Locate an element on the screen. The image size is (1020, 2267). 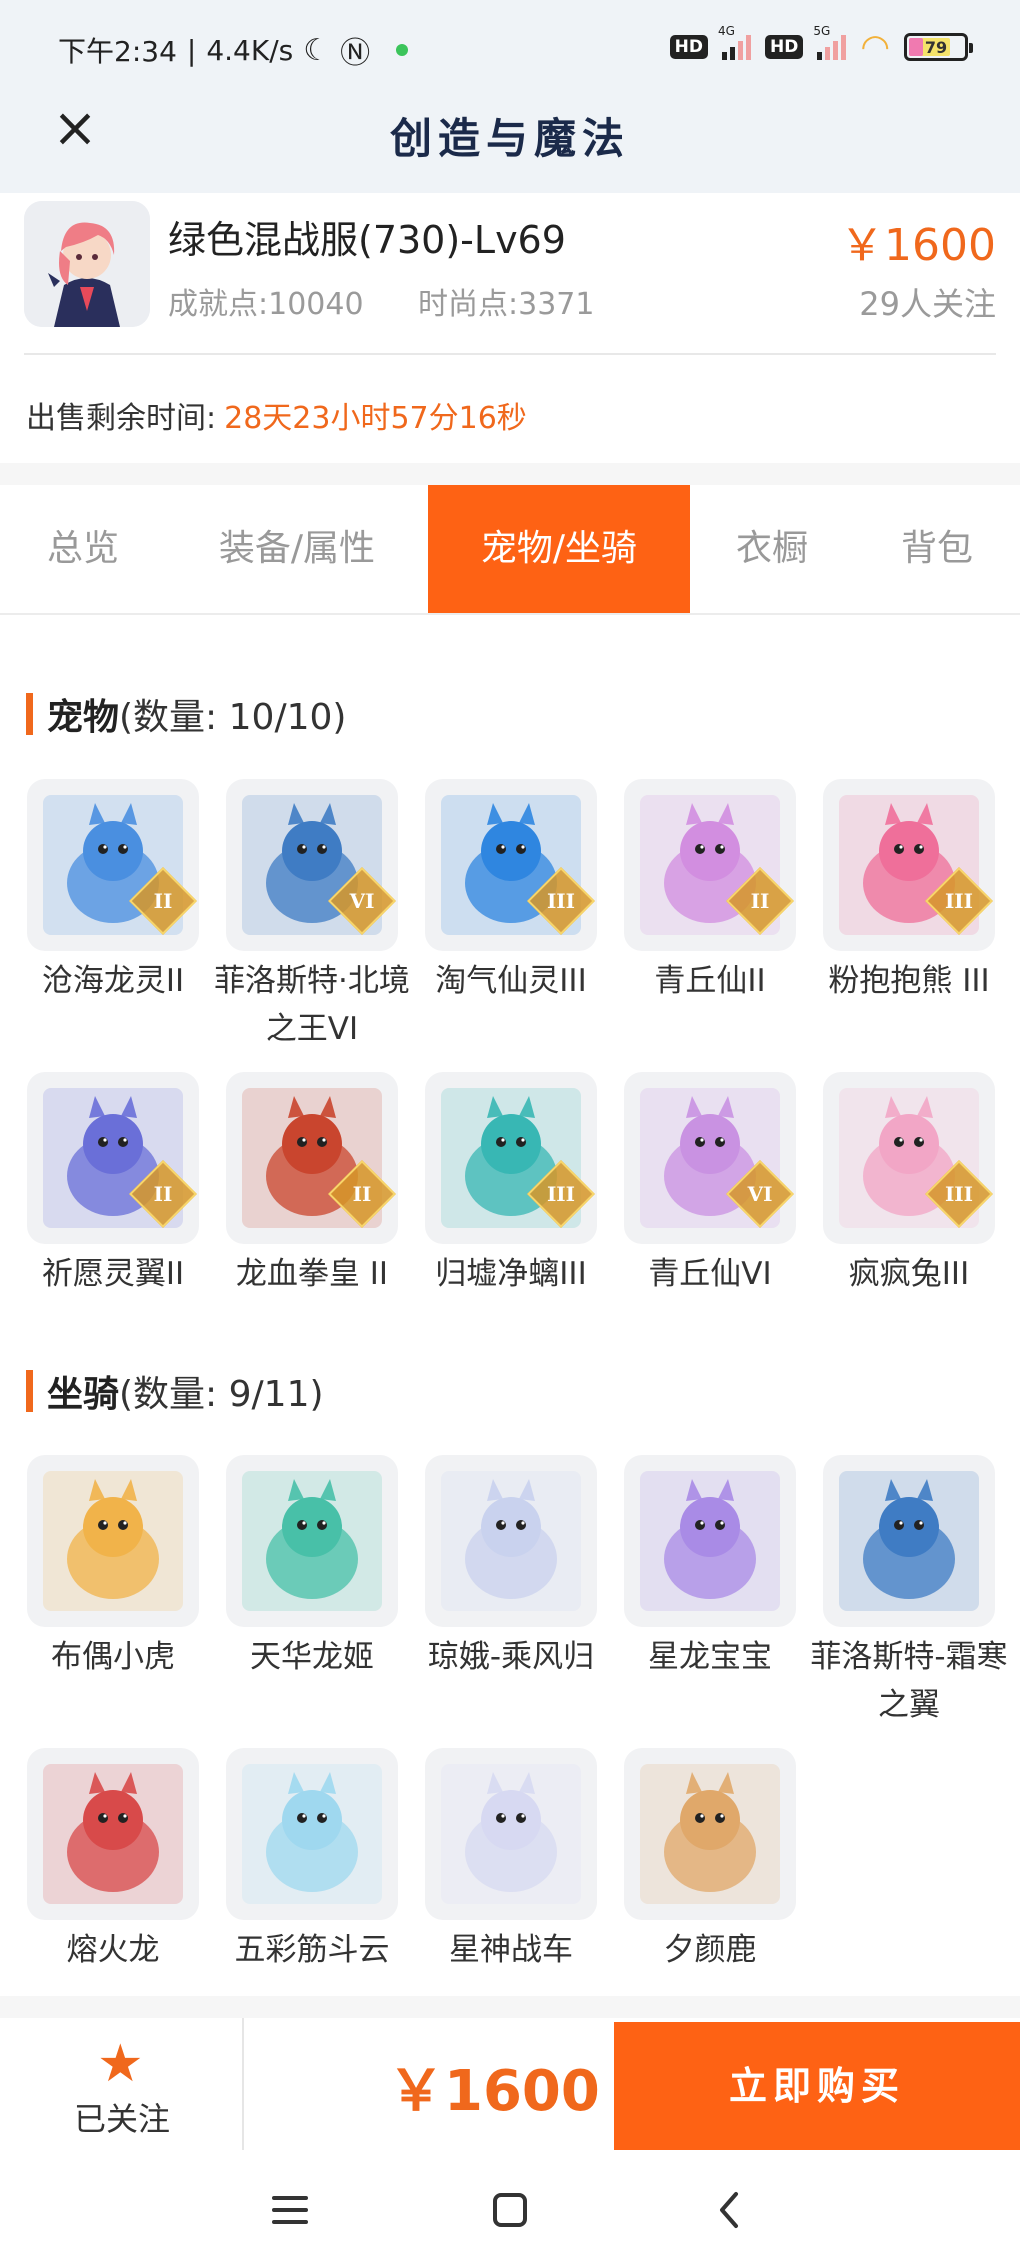
pets-count: (数量: 10/10) is located at coordinates (233, 717).